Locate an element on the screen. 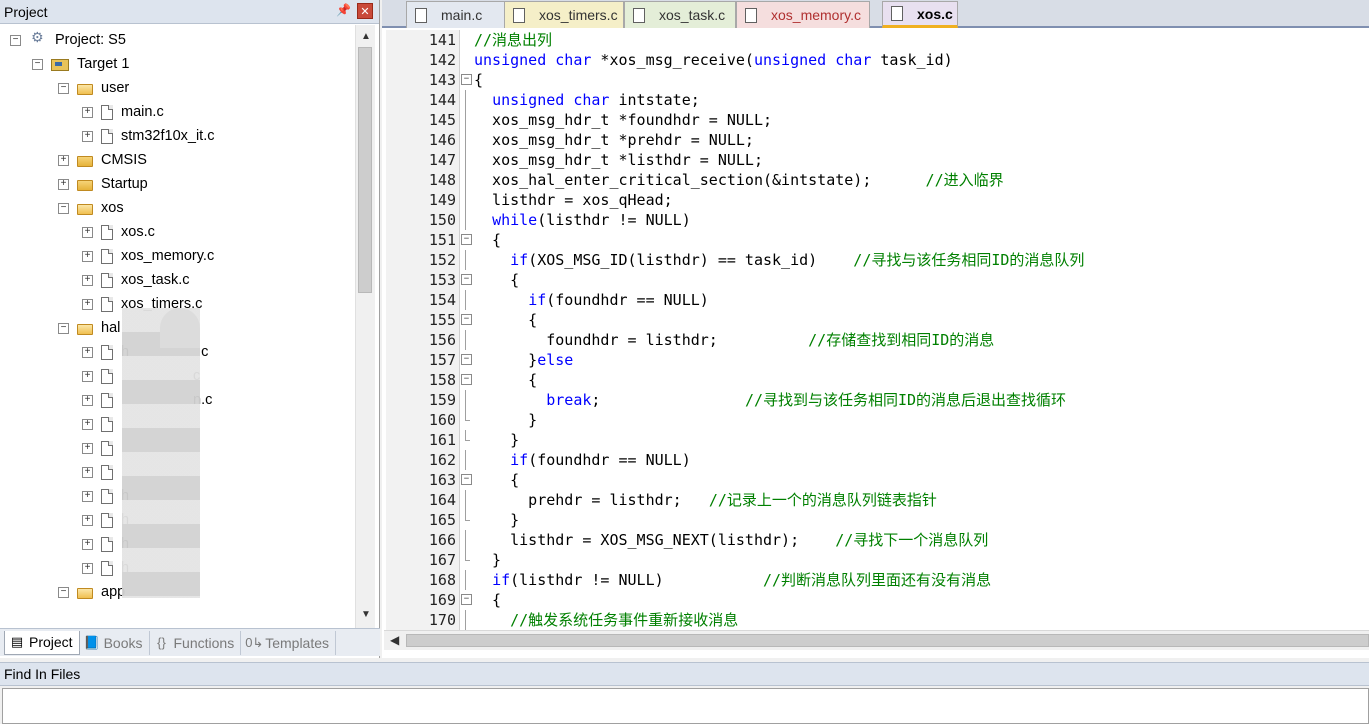 This screenshot has height=724, width=1369. tab-label: main.c is located at coordinates (462, 15).